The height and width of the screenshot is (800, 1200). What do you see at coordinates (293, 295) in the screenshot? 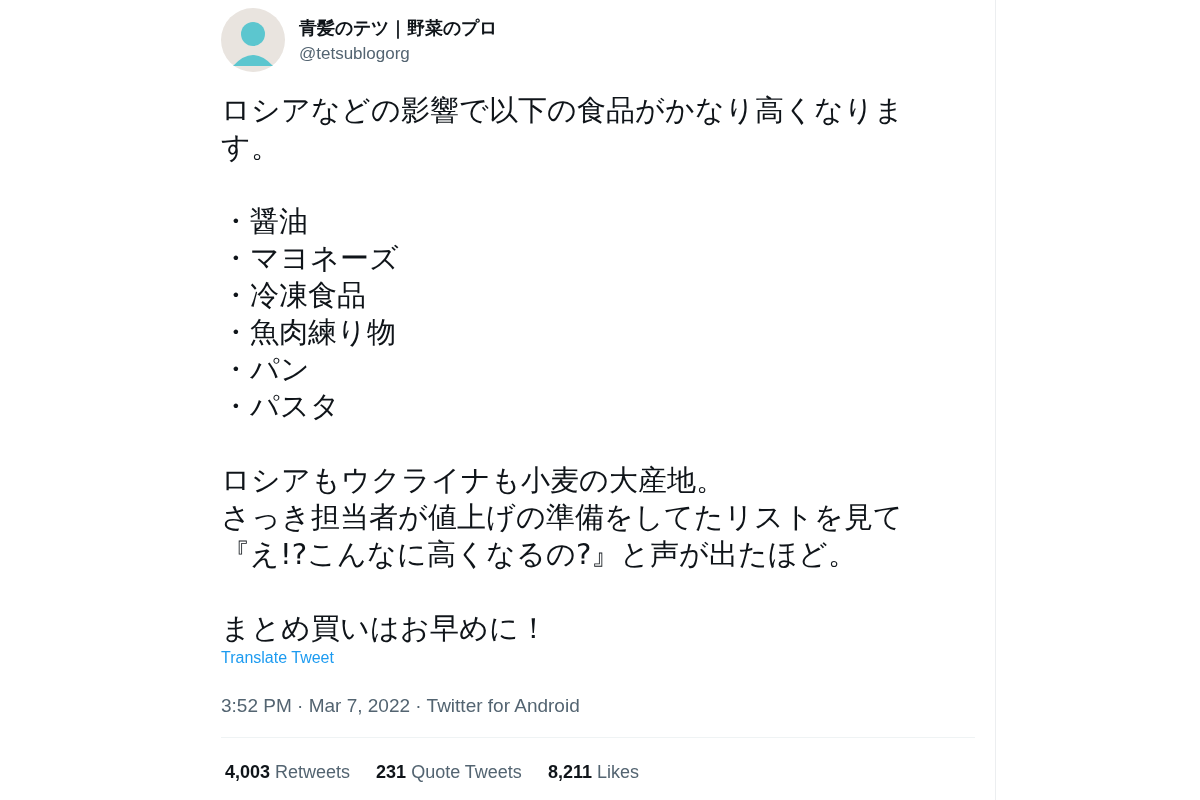
I see `list-item: ・冷凍食品` at bounding box center [293, 295].